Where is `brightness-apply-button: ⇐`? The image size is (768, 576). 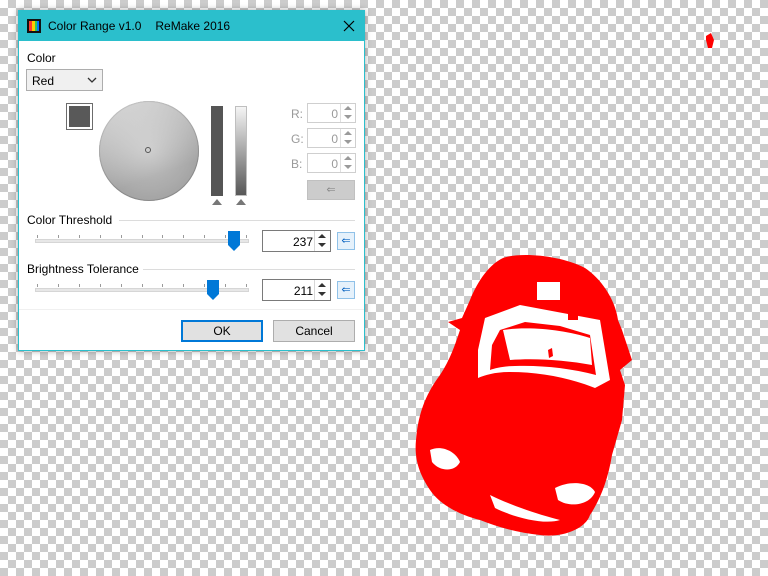
brightness-apply-button: ⇐ is located at coordinates (346, 290).